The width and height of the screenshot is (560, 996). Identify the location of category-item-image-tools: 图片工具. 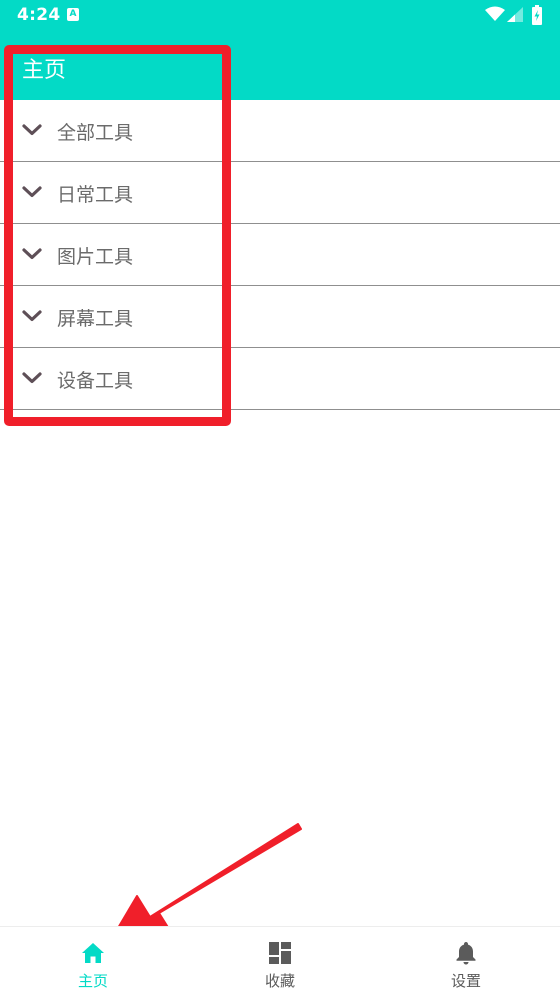
(280, 255).